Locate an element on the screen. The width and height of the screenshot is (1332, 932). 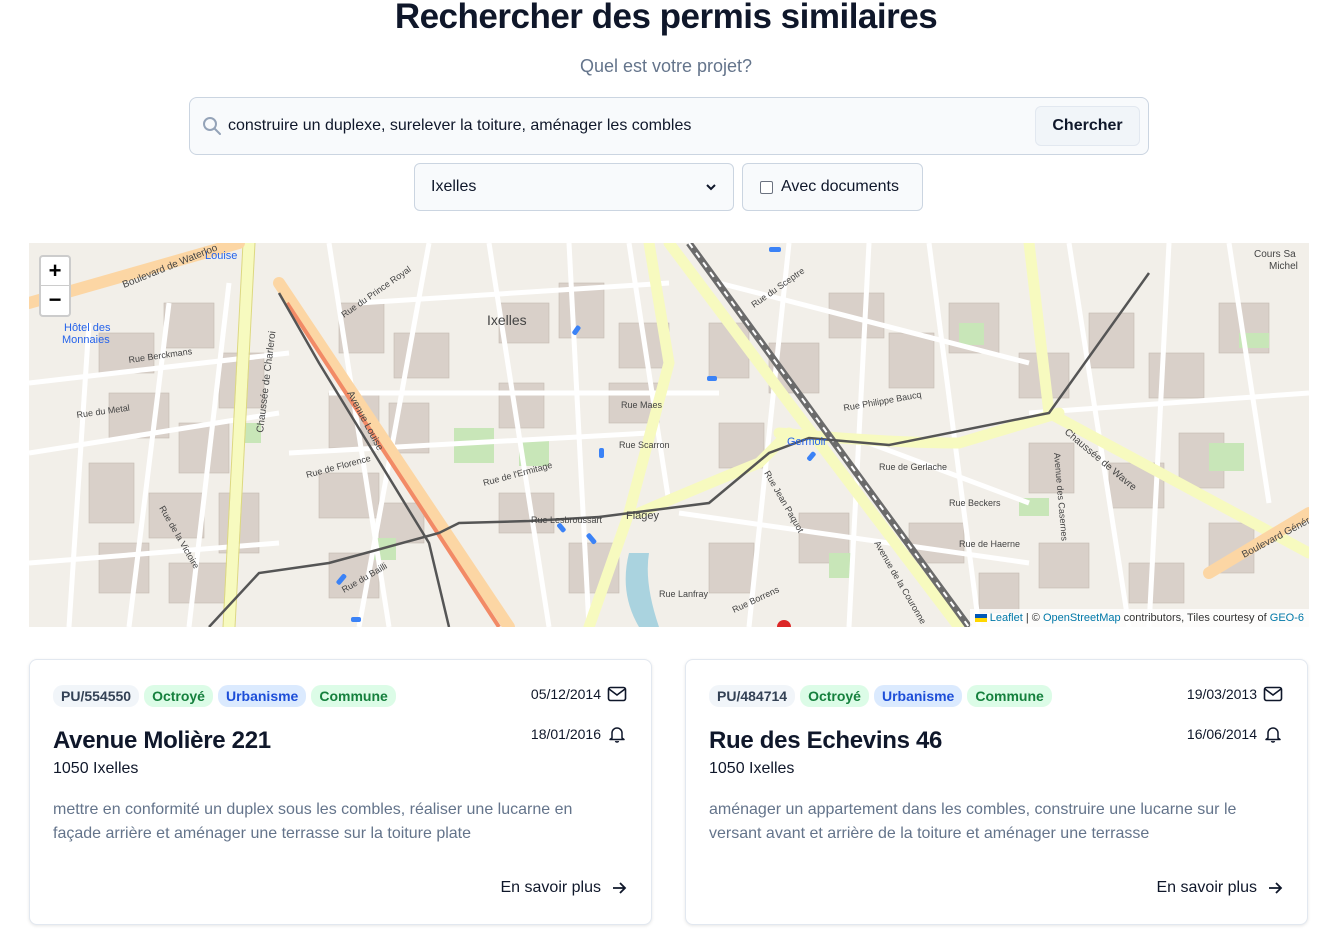
map-label-lanfray: Rue Lanfray is located at coordinates (684, 594).